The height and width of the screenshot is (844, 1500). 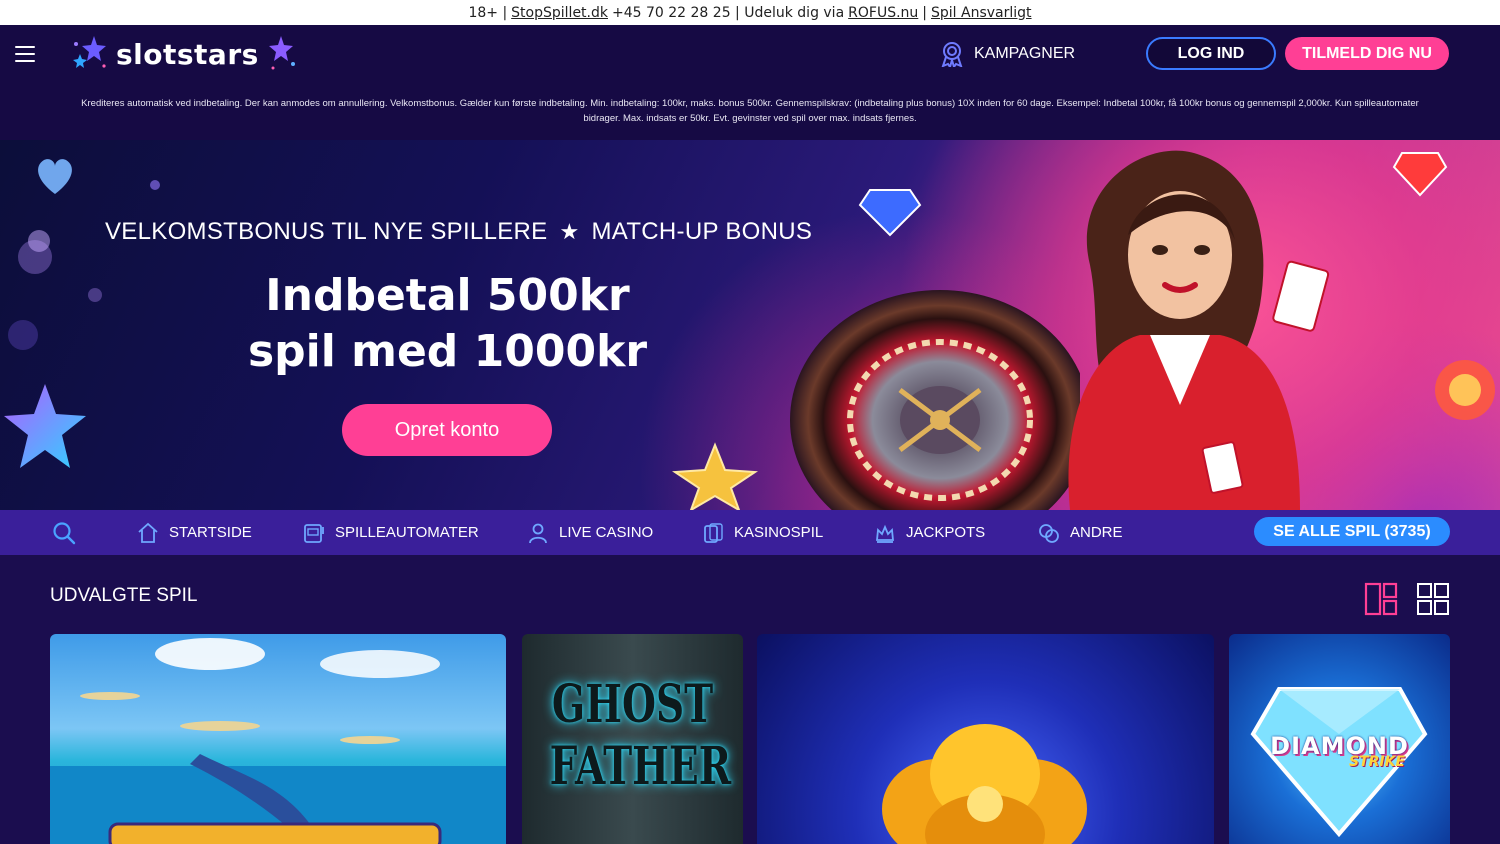 I want to click on nav-andre: ANDRE, so click(x=1080, y=532).